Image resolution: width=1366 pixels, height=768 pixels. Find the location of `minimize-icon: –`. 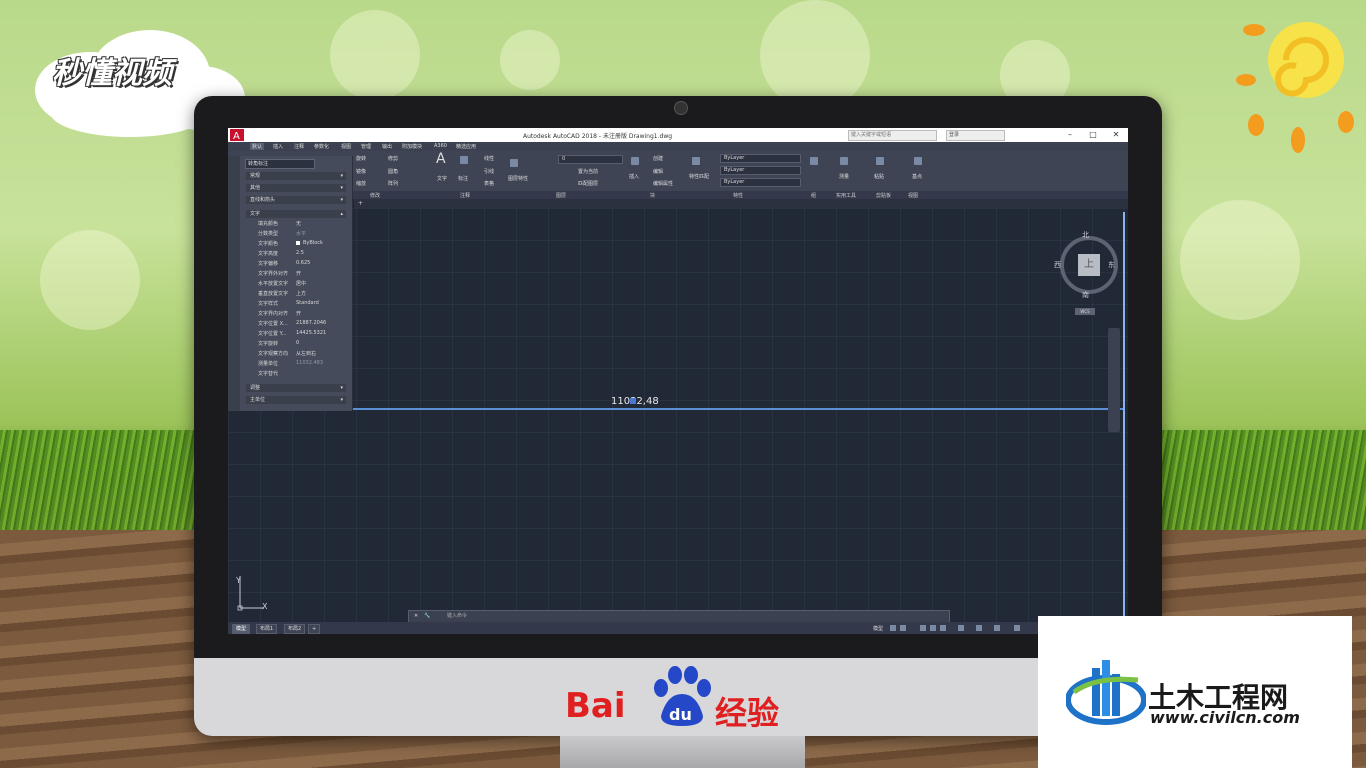

minimize-icon: – is located at coordinates (1070, 135).